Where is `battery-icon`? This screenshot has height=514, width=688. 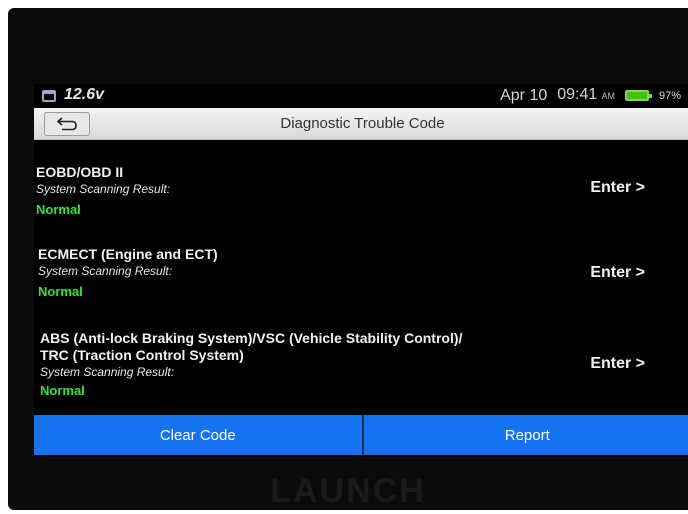 battery-icon is located at coordinates (638, 95).